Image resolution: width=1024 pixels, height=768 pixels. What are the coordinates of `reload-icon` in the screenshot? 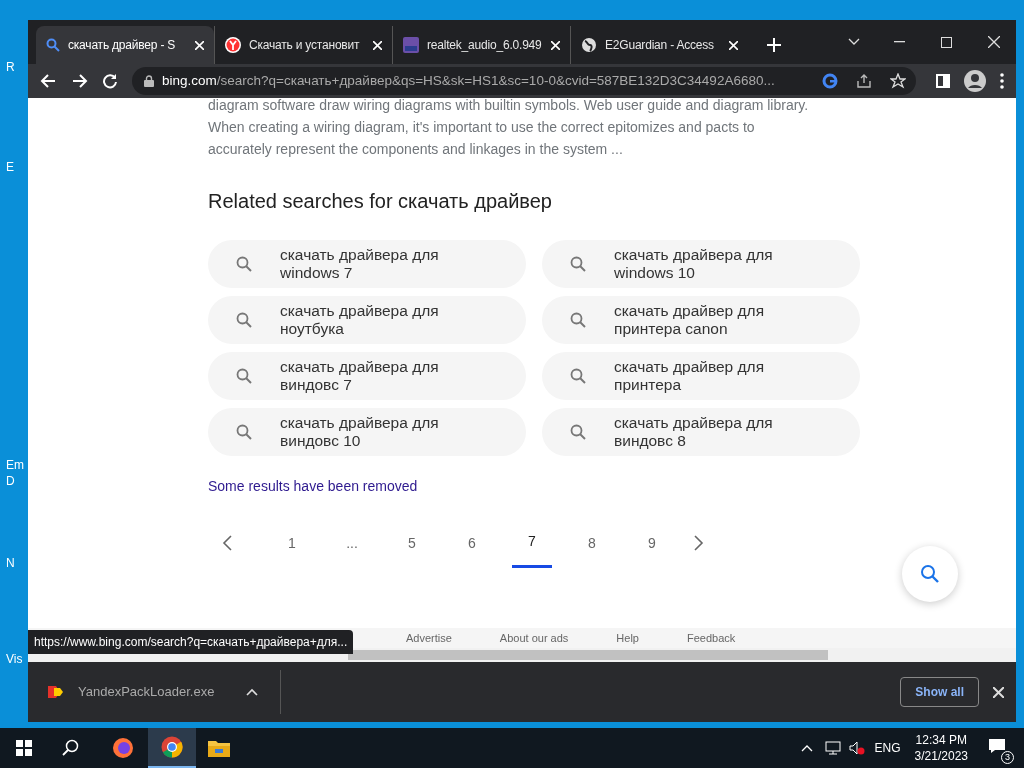 It's located at (110, 81).